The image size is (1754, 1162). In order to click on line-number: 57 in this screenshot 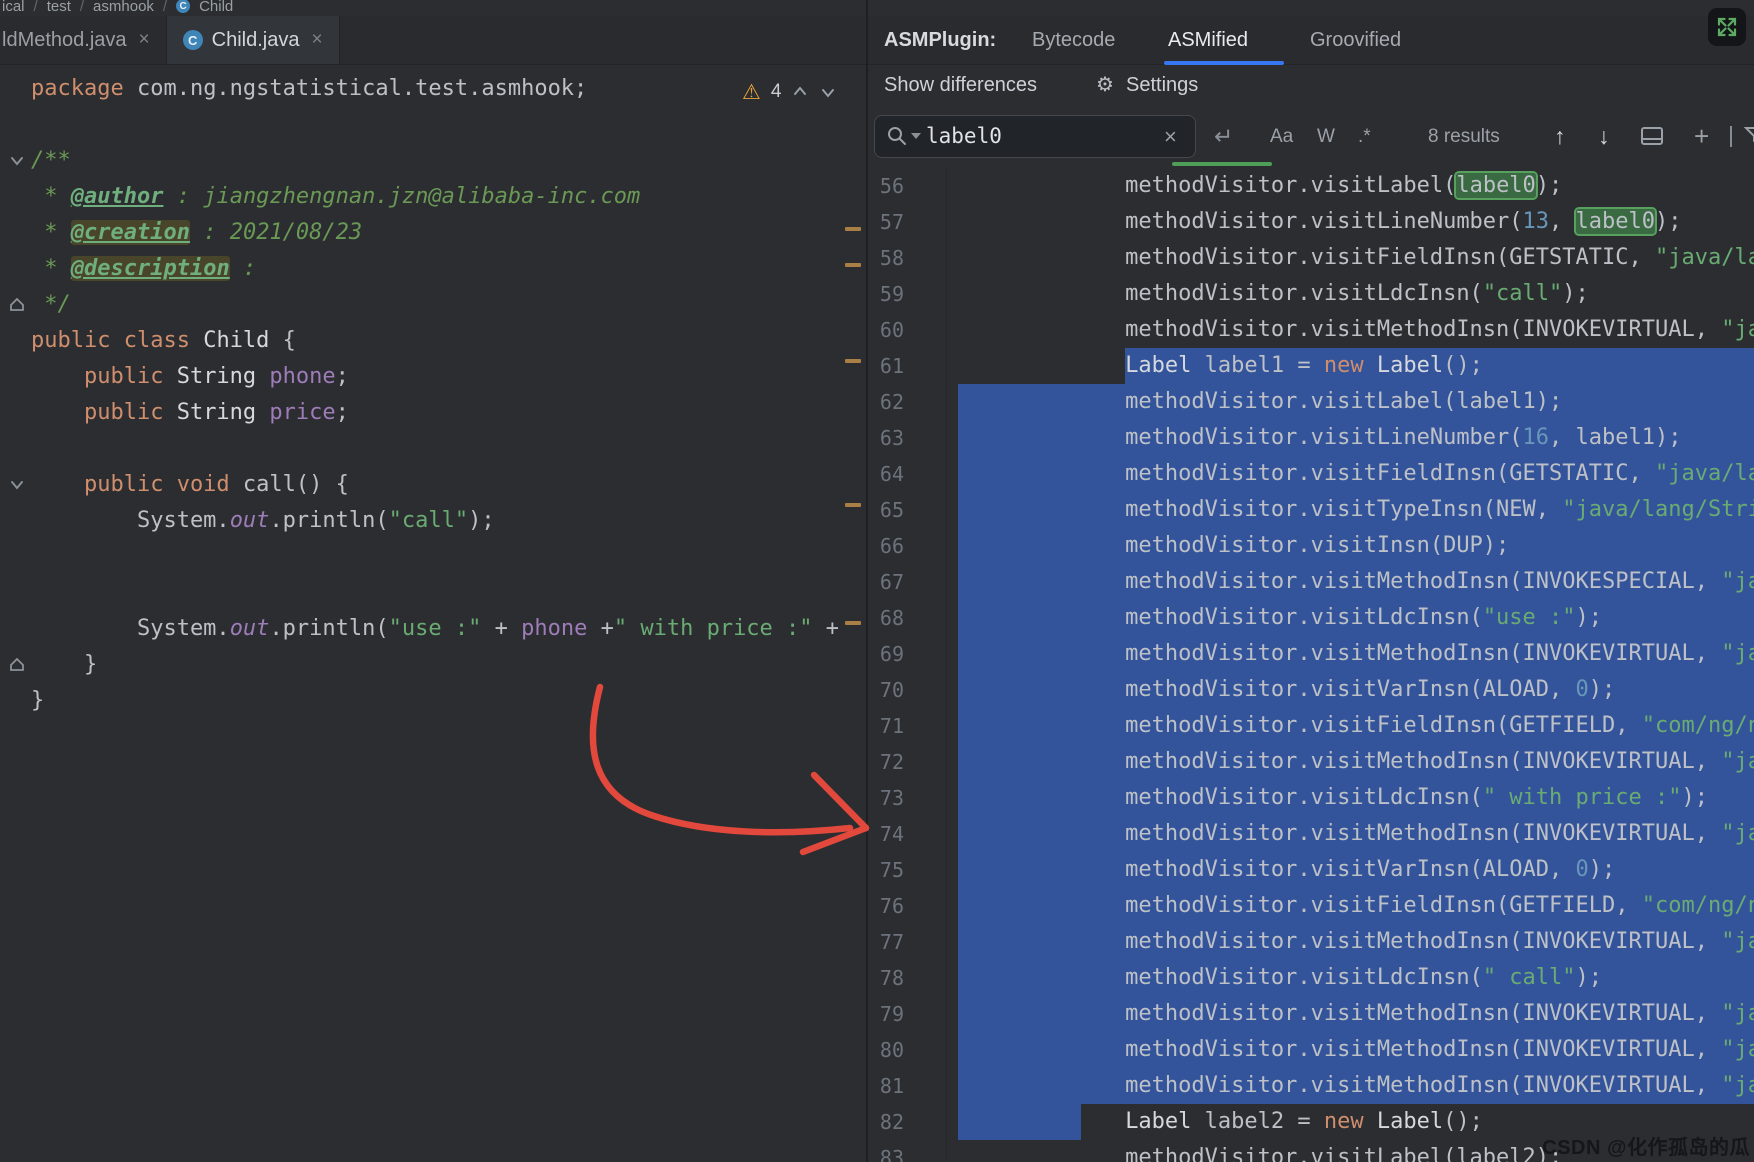, I will do `click(907, 222)`.